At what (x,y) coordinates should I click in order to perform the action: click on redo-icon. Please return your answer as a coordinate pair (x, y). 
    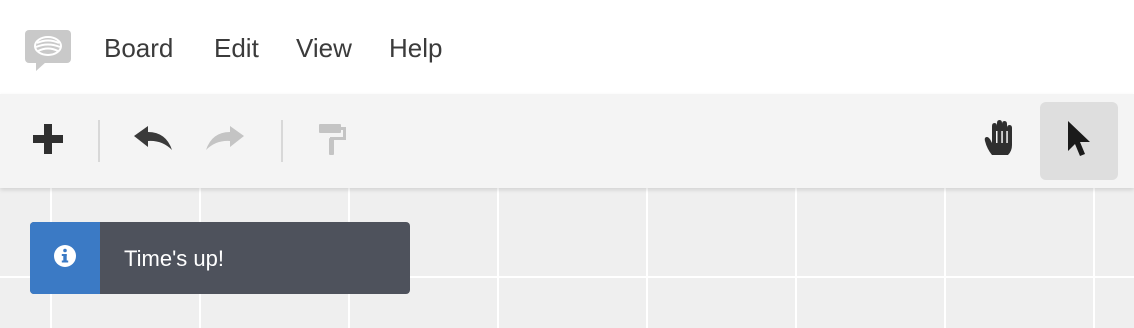
    Looking at the image, I should click on (226, 141).